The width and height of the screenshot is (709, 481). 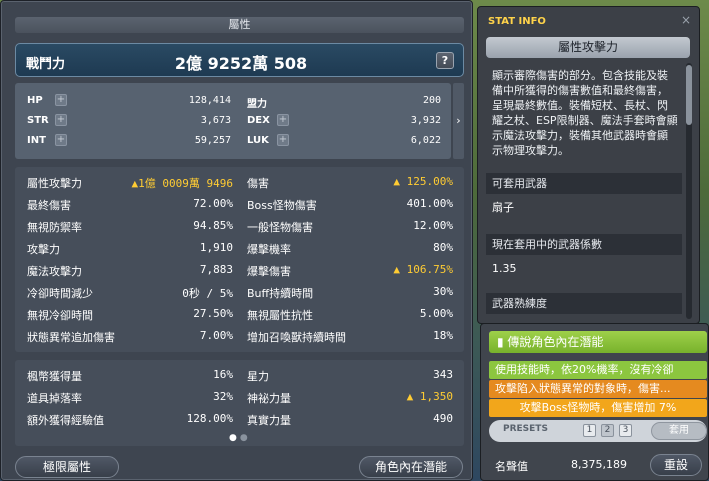 What do you see at coordinates (625, 430) in the screenshot?
I see `preset-3-button: 3` at bounding box center [625, 430].